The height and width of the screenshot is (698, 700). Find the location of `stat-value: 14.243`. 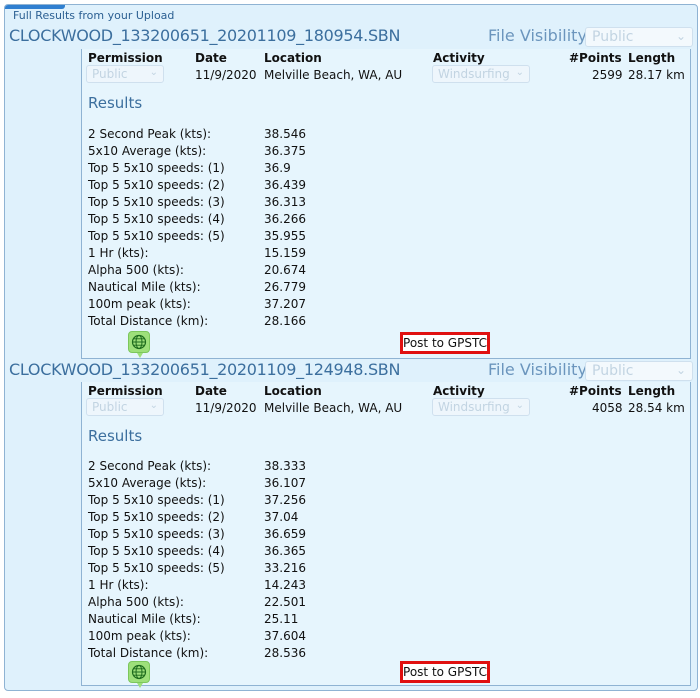

stat-value: 14.243 is located at coordinates (285, 585).